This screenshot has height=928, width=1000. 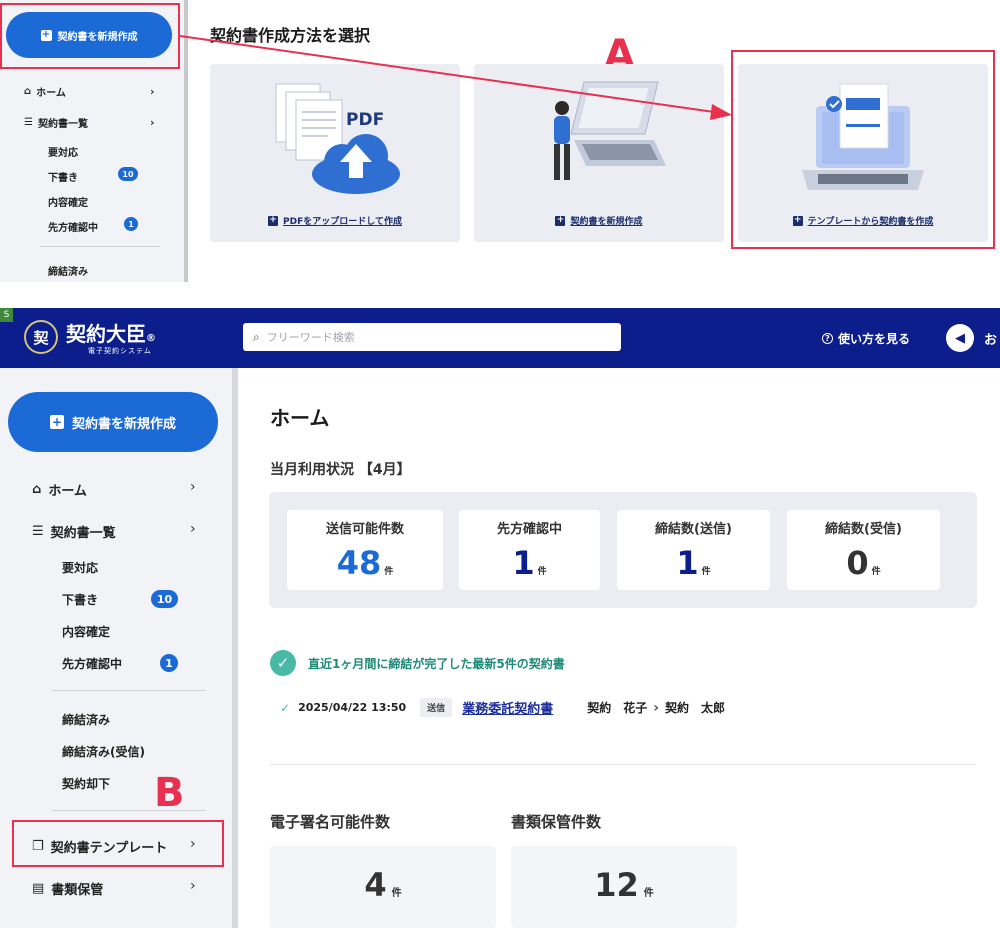 I want to click on sidebar-item-home-label: ホーム, so click(x=67, y=491).